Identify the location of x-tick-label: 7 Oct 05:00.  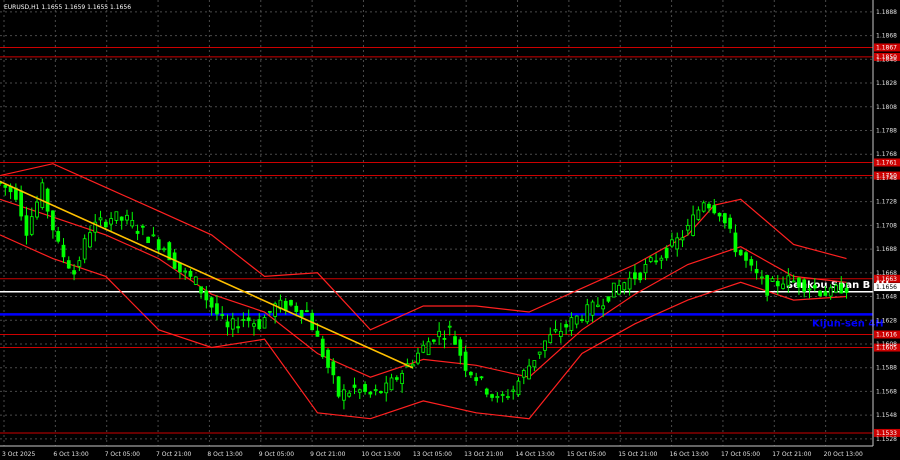
(122, 454).